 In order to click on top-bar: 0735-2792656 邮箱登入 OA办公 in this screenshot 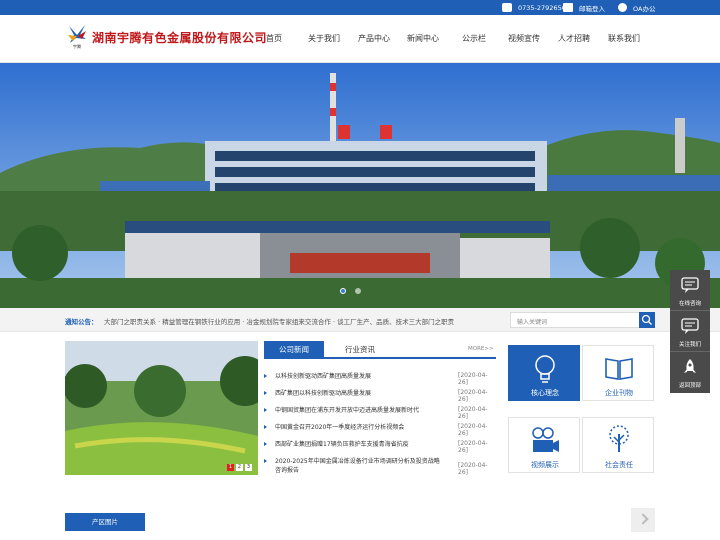, I will do `click(360, 7)`.